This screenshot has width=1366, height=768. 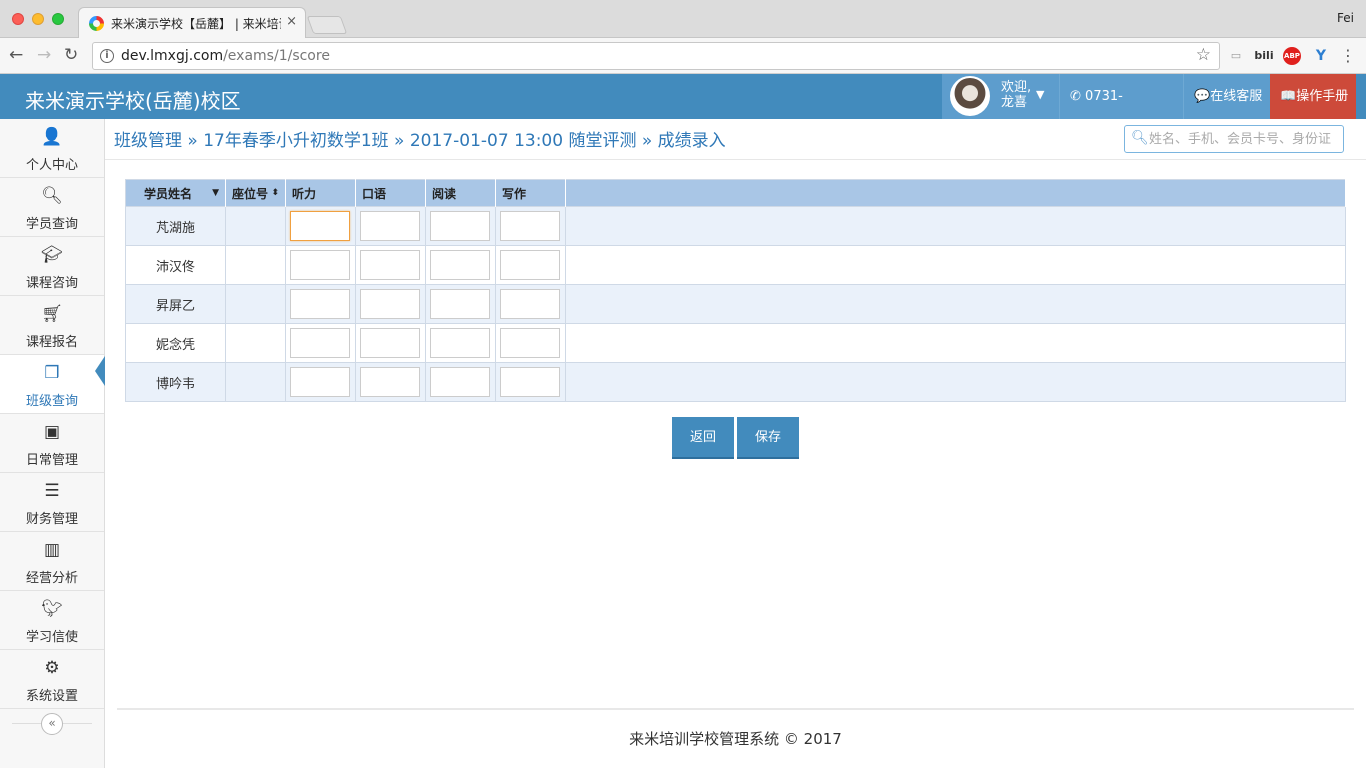 What do you see at coordinates (175, 382) in the screenshot?
I see `student-name: 博吟韦` at bounding box center [175, 382].